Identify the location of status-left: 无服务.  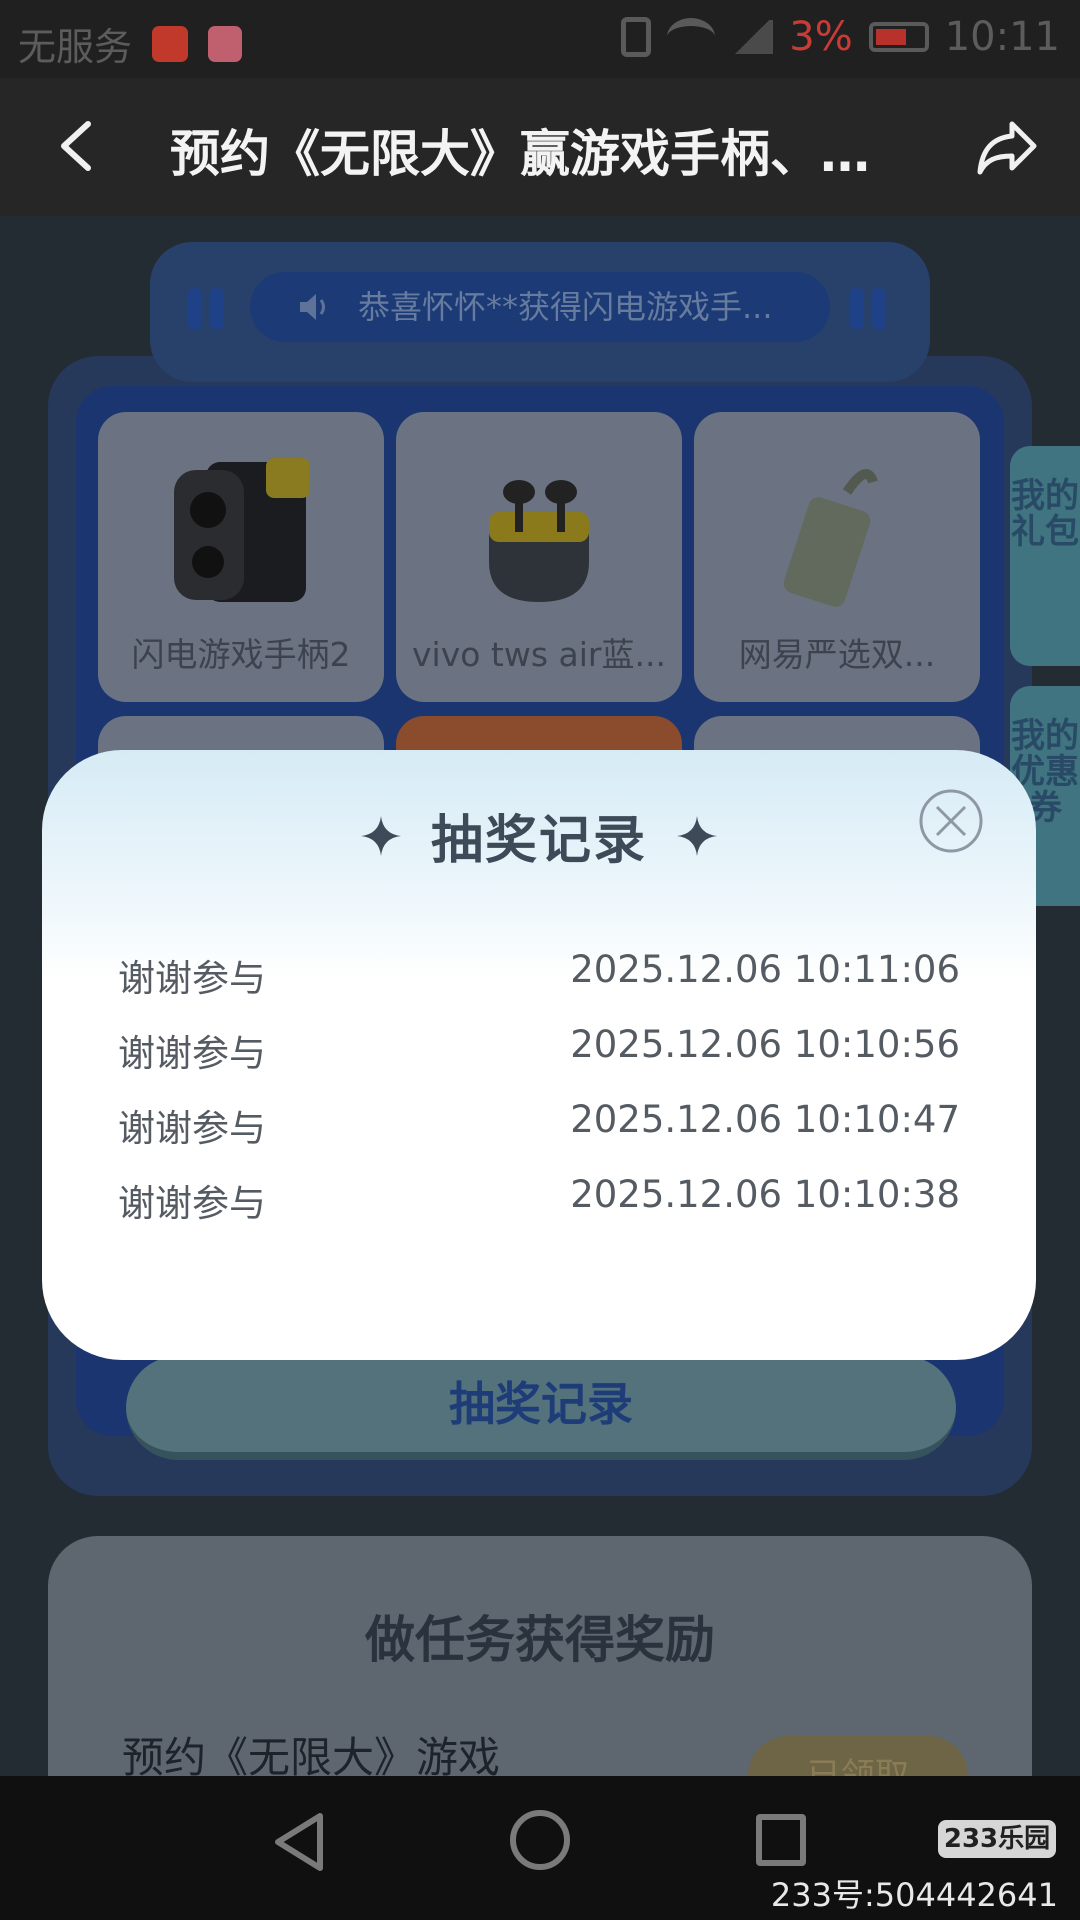
(130, 43).